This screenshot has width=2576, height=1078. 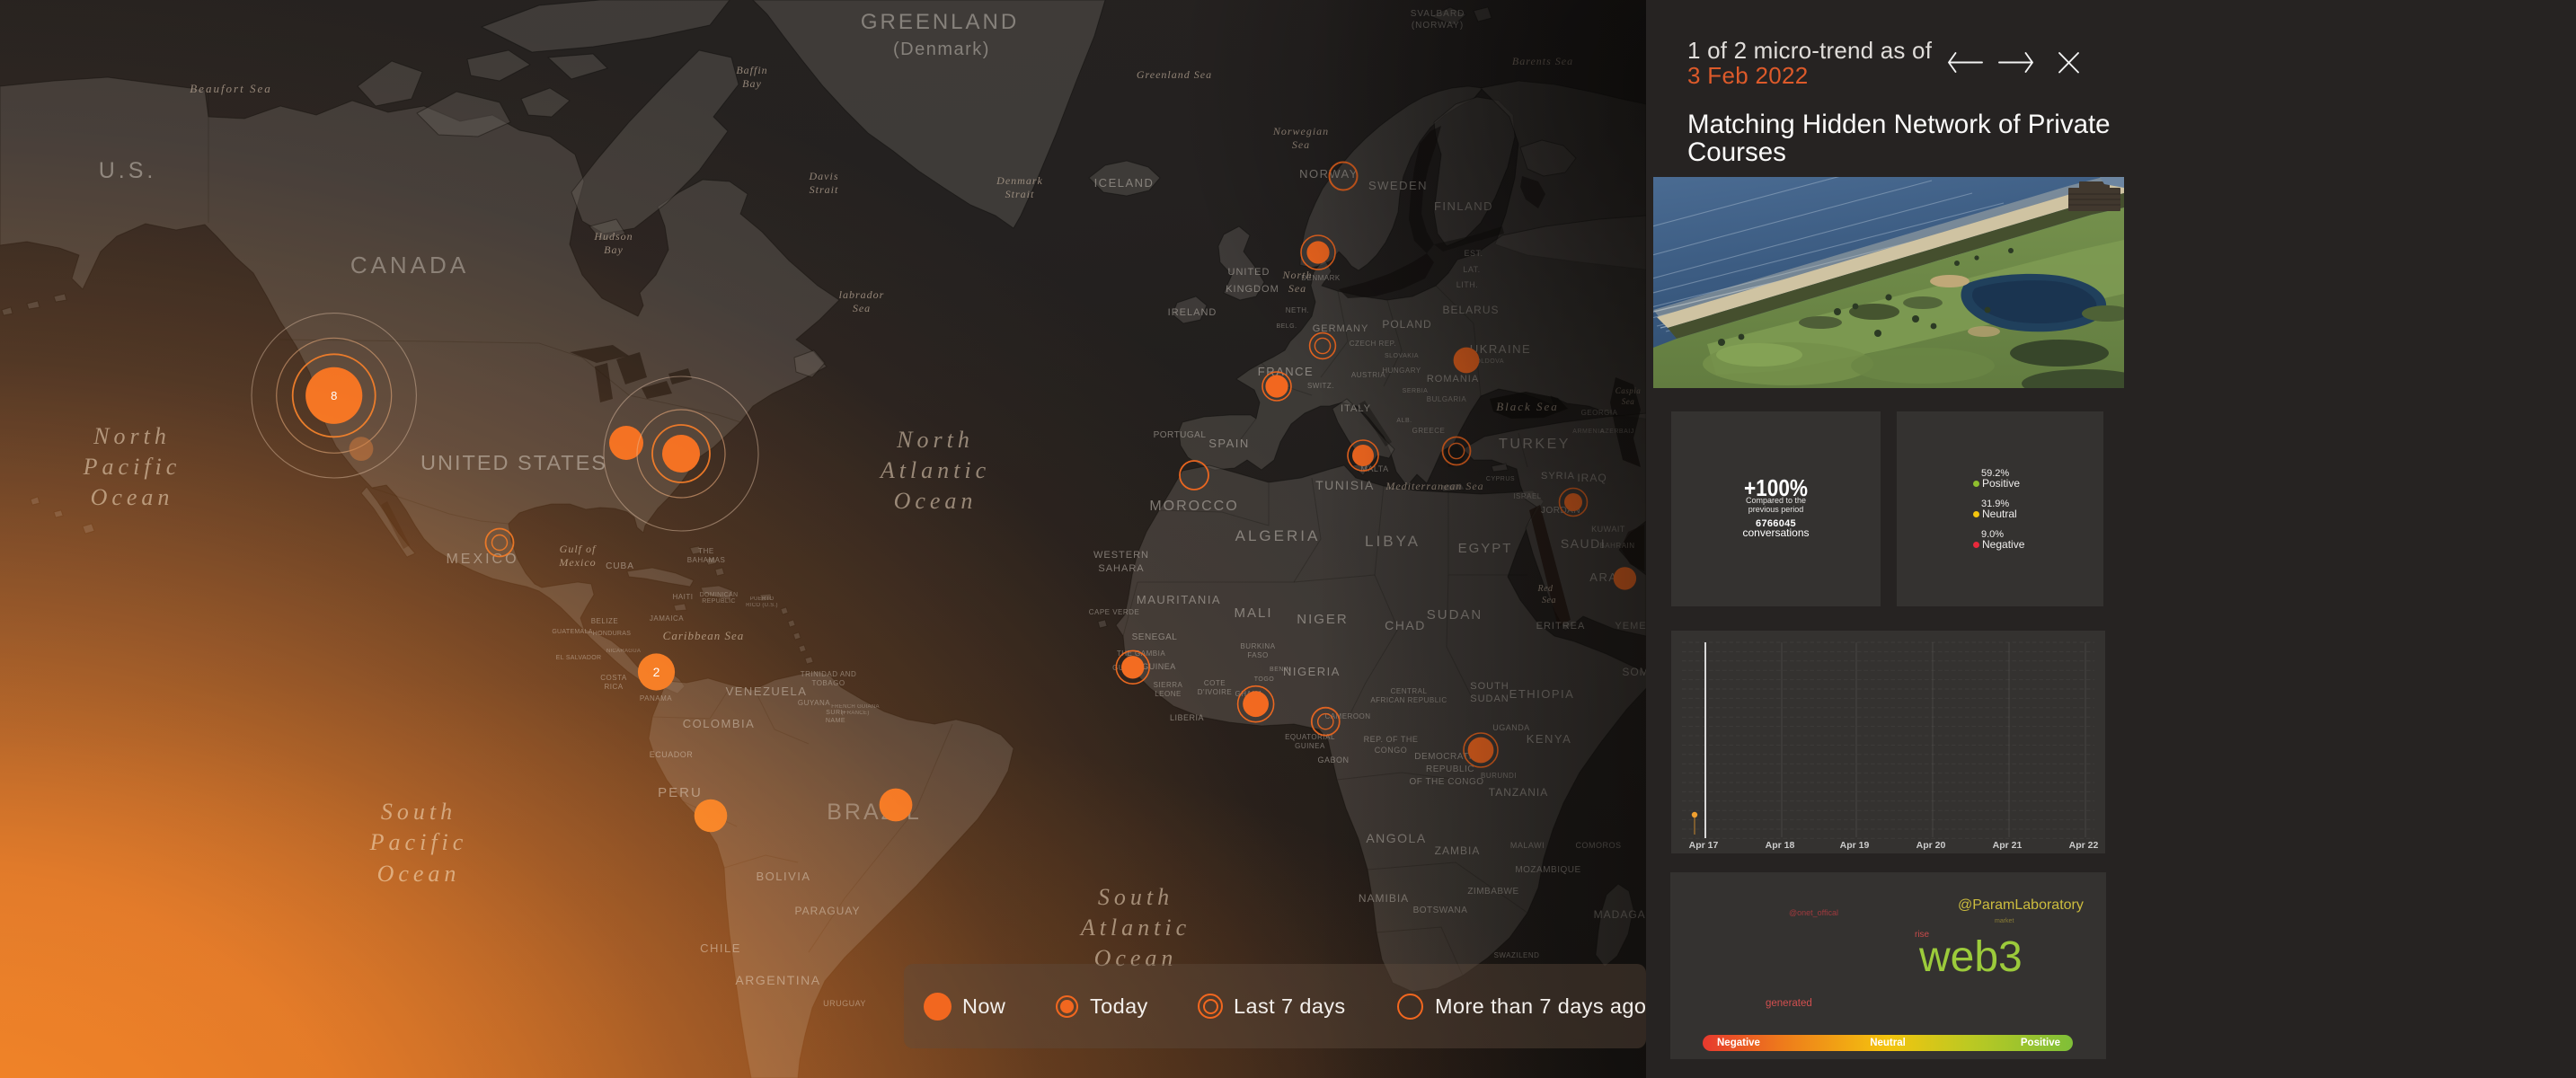 What do you see at coordinates (605, 621) in the screenshot?
I see `svg-text: BELIZE` at bounding box center [605, 621].